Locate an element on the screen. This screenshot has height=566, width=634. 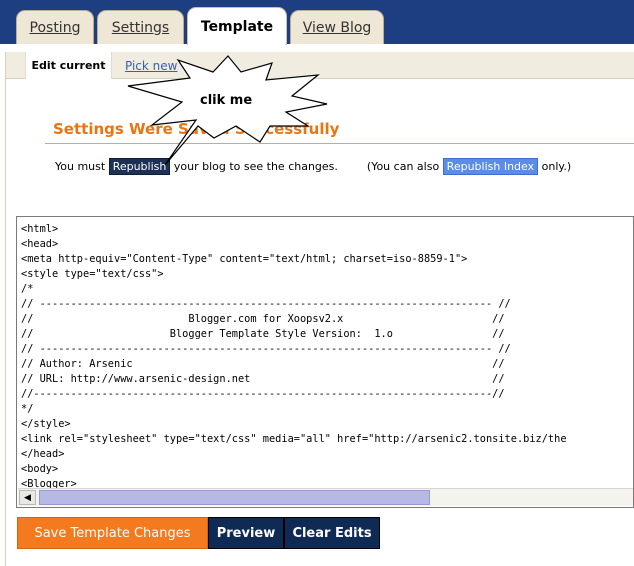
republish-button: Republish is located at coordinates (139, 166).